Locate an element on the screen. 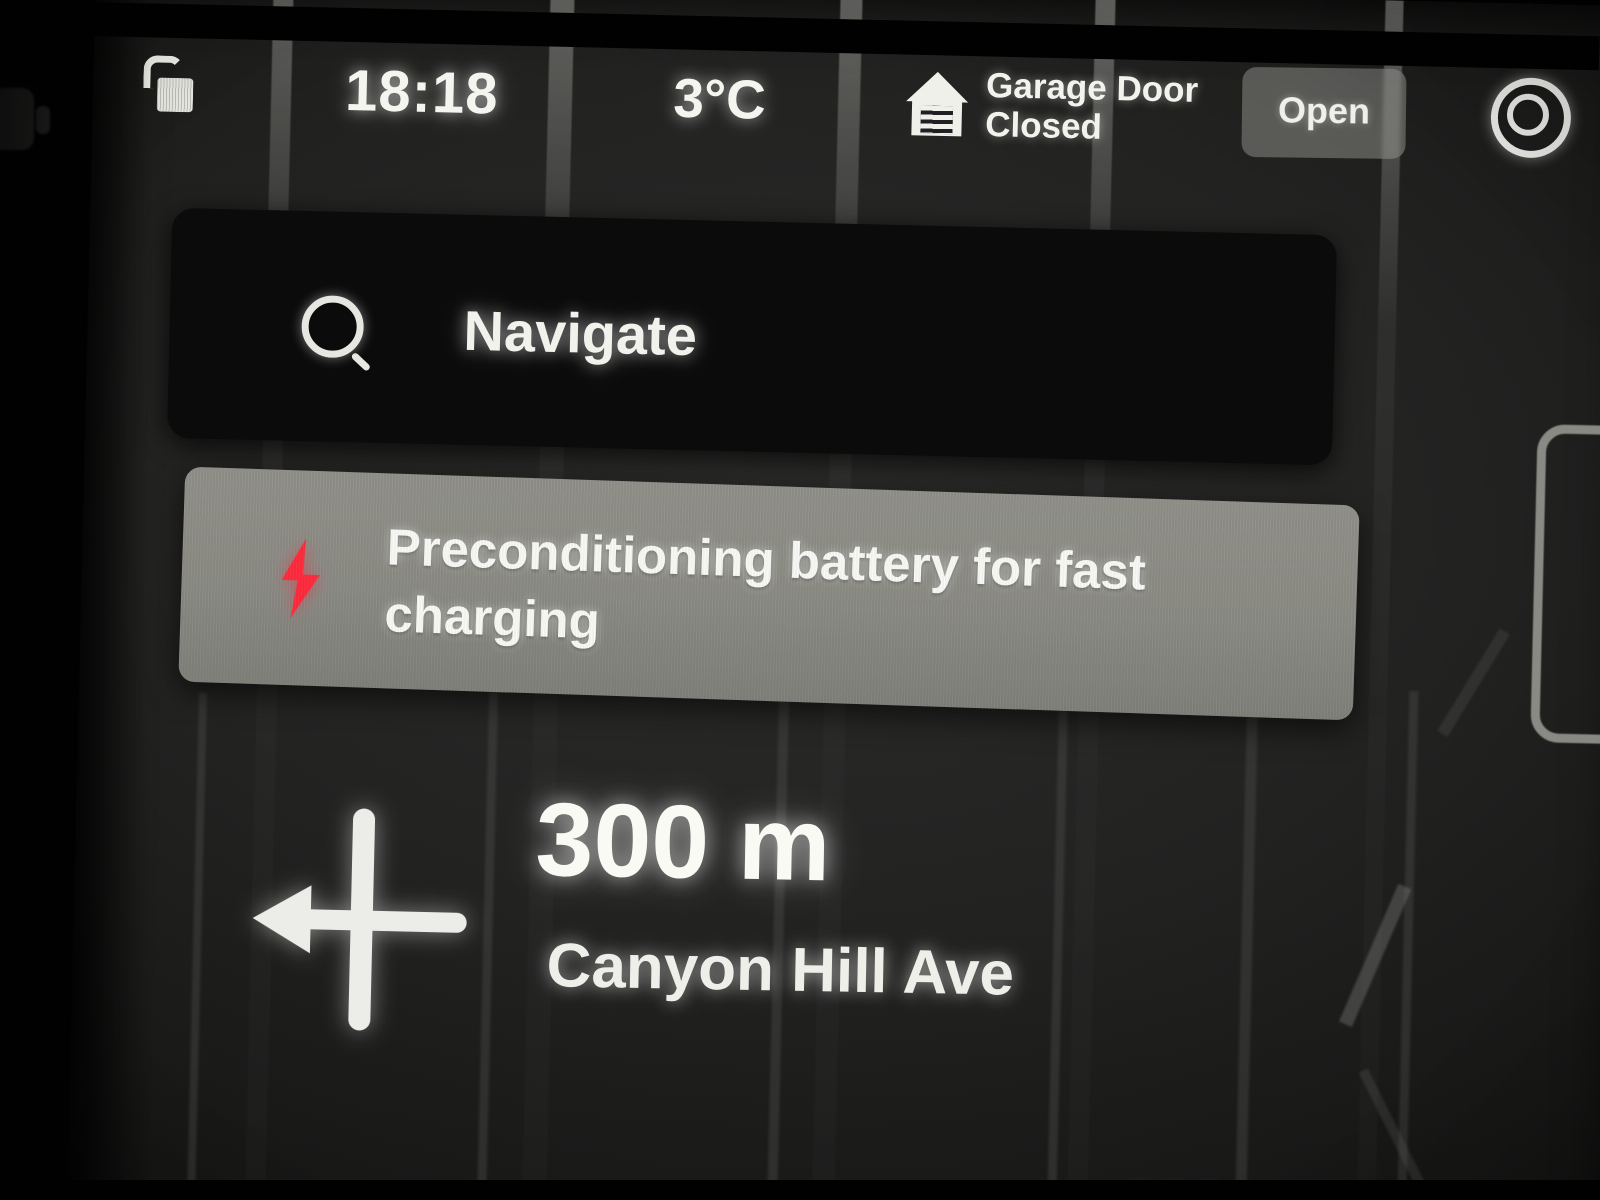 The height and width of the screenshot is (1200, 1600). turn-distance: 300 m is located at coordinates (683, 842).